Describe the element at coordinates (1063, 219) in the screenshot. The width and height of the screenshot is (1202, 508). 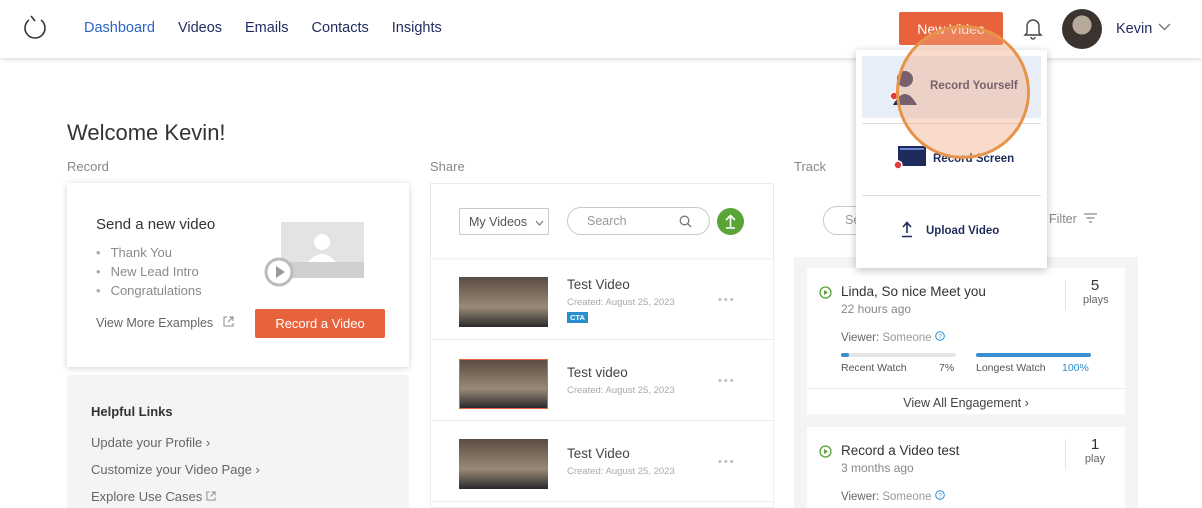
I see `filter-label: Filter` at that location.